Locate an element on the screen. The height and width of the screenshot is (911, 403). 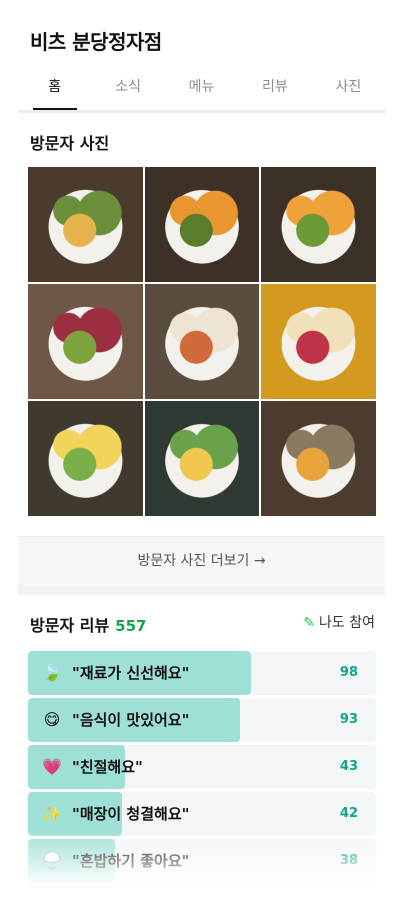
review-keyword-count: 43 is located at coordinates (348, 766).